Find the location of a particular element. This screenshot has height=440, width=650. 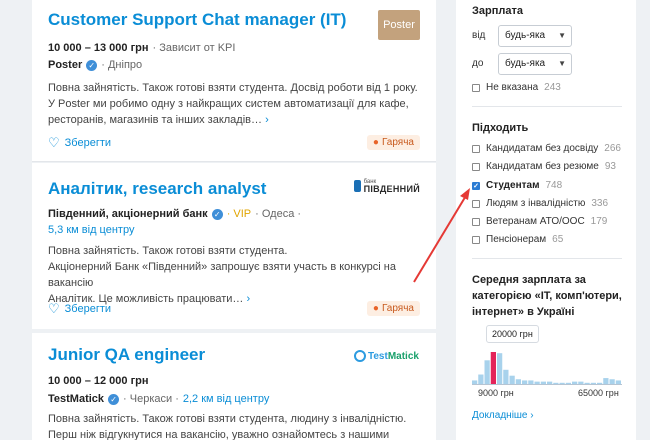

testmatick-logo-icon is located at coordinates (360, 356).